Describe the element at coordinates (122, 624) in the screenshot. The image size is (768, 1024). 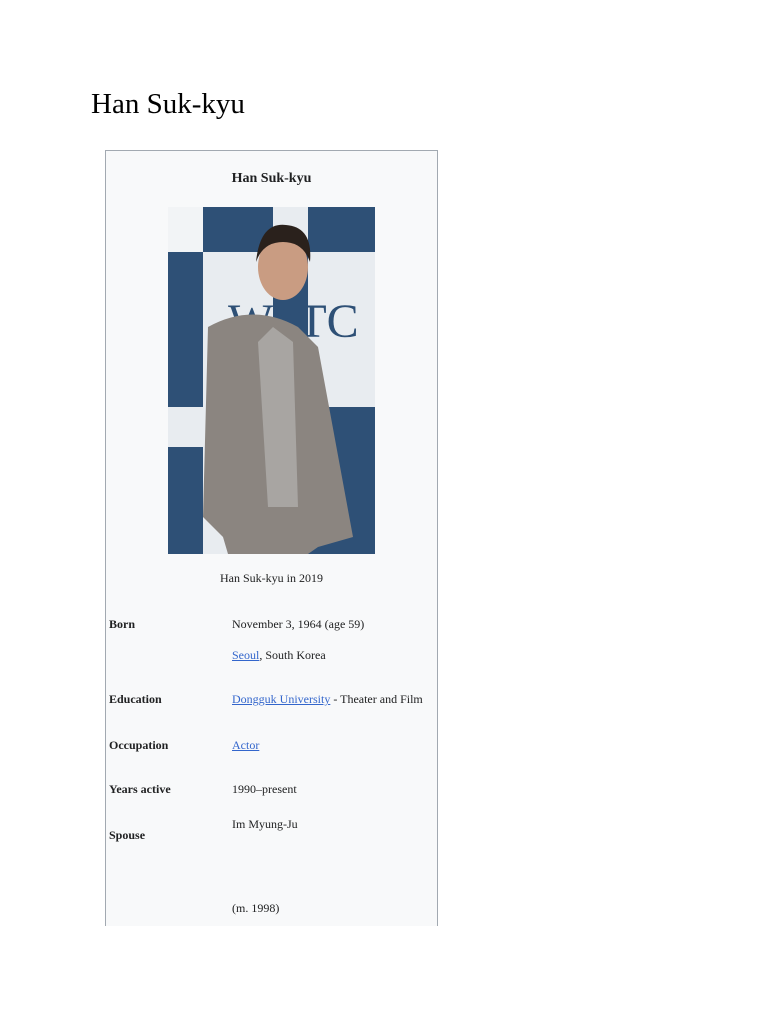
I see `born-label: Born` at that location.